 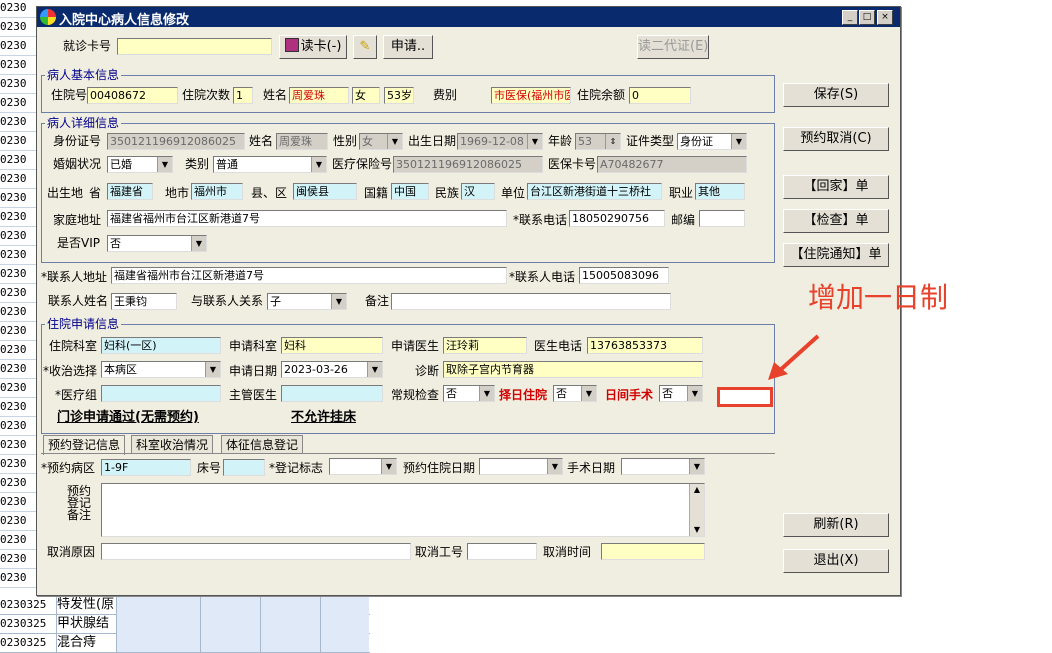 What do you see at coordinates (217, 191) in the screenshot?
I see `city-field: 福州市` at bounding box center [217, 191].